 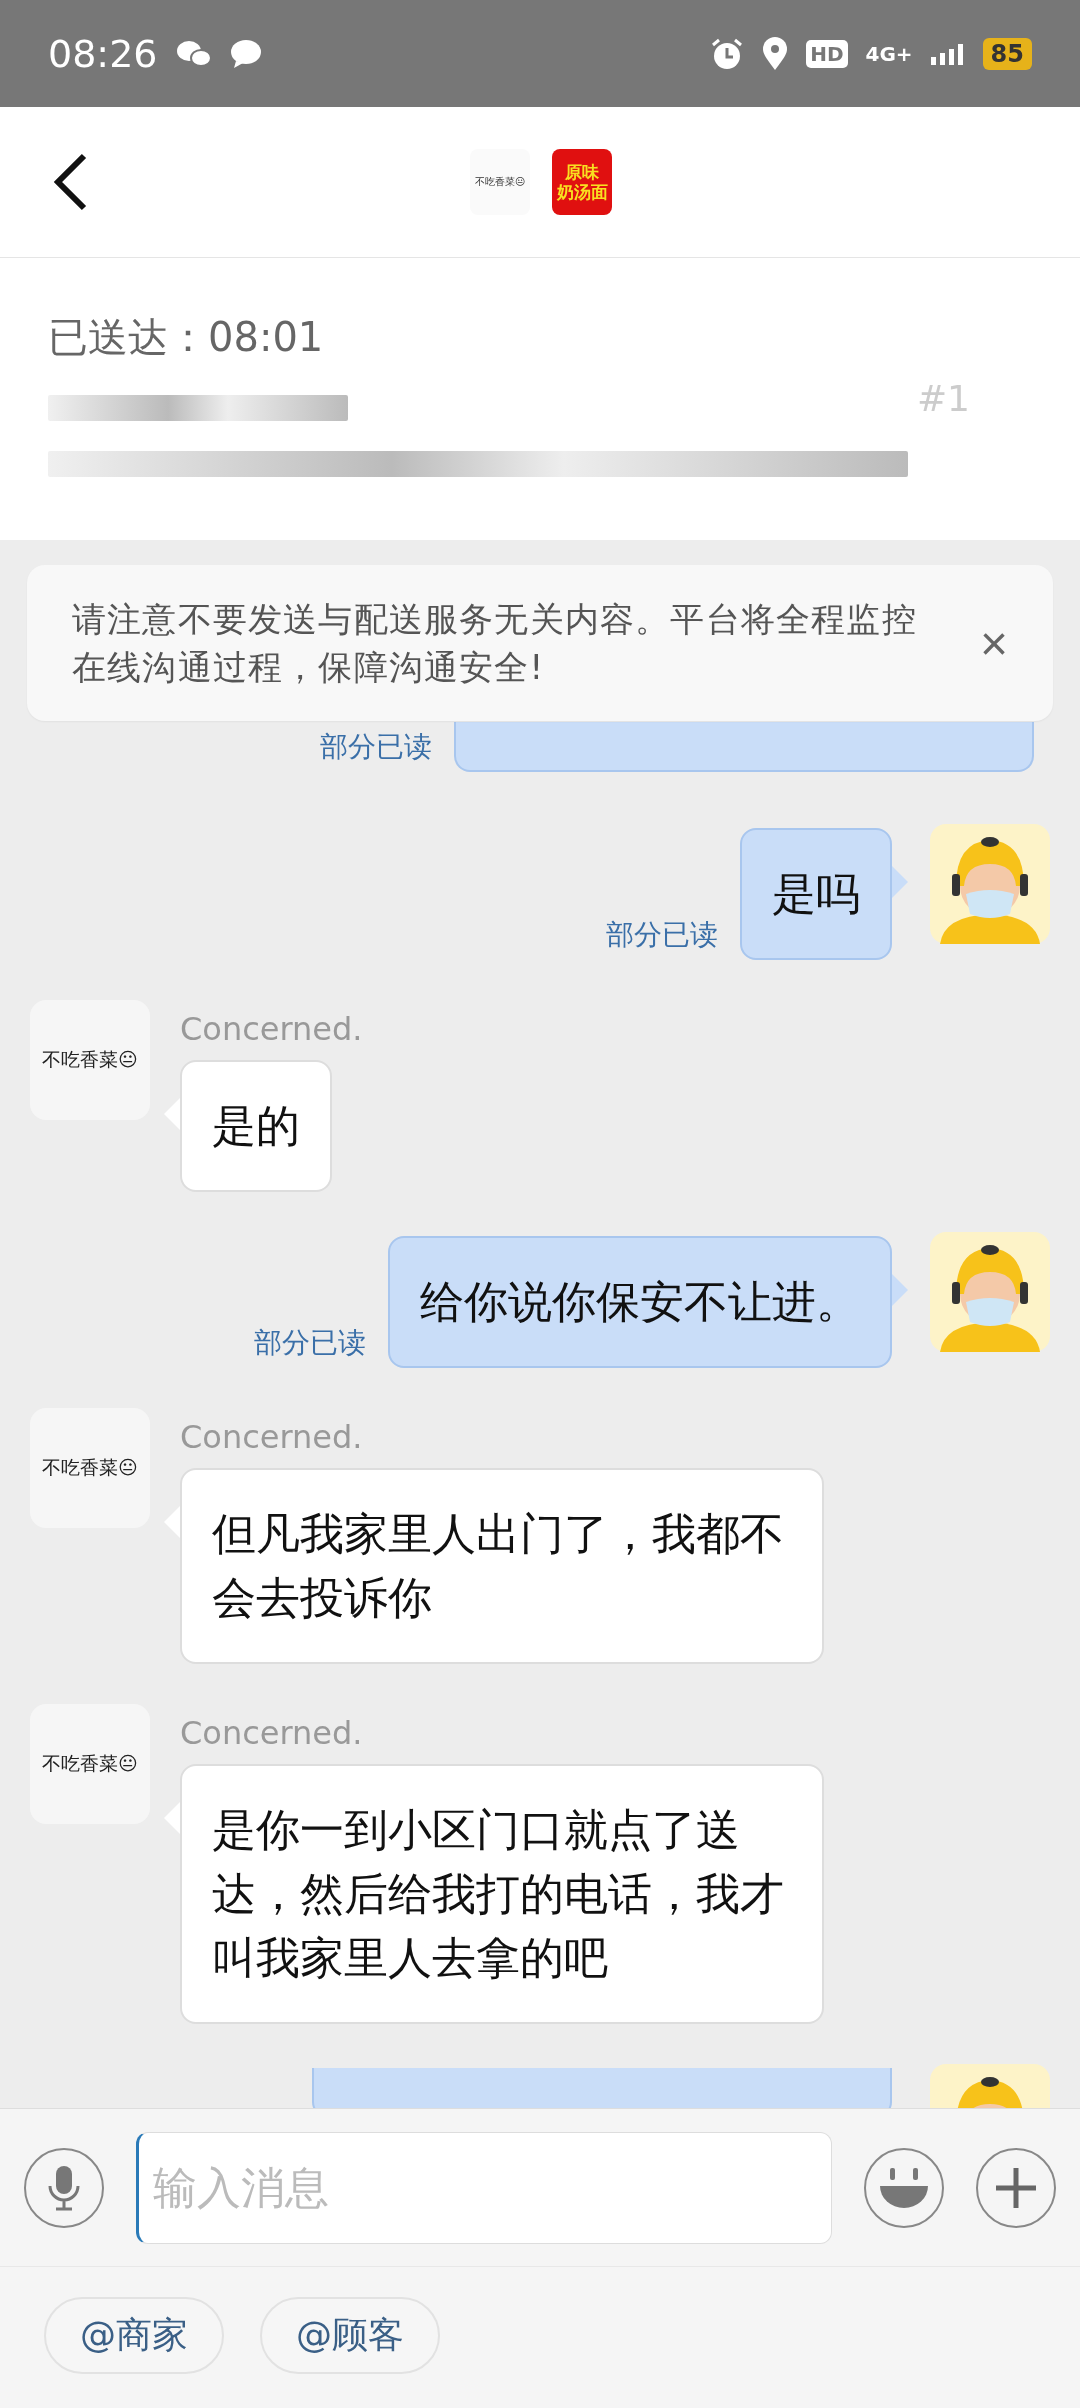 What do you see at coordinates (904, 2187) in the screenshot?
I see `emoji-button` at bounding box center [904, 2187].